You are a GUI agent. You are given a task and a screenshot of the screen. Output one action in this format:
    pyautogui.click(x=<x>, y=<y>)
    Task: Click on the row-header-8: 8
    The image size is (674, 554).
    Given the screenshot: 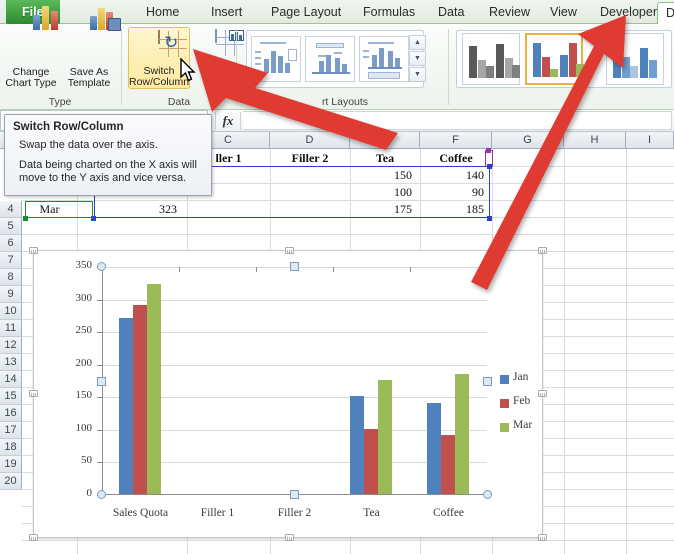 What is the action you would take?
    pyautogui.click(x=11, y=277)
    